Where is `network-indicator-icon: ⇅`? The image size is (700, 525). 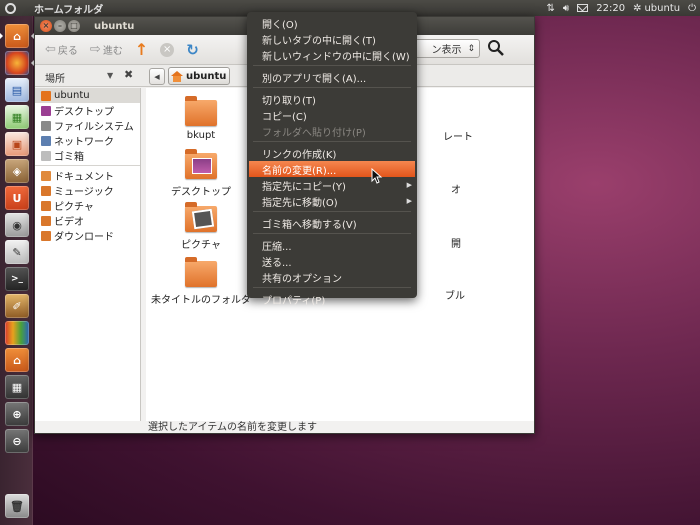
network-indicator-icon: ⇅ is located at coordinates (551, 8).